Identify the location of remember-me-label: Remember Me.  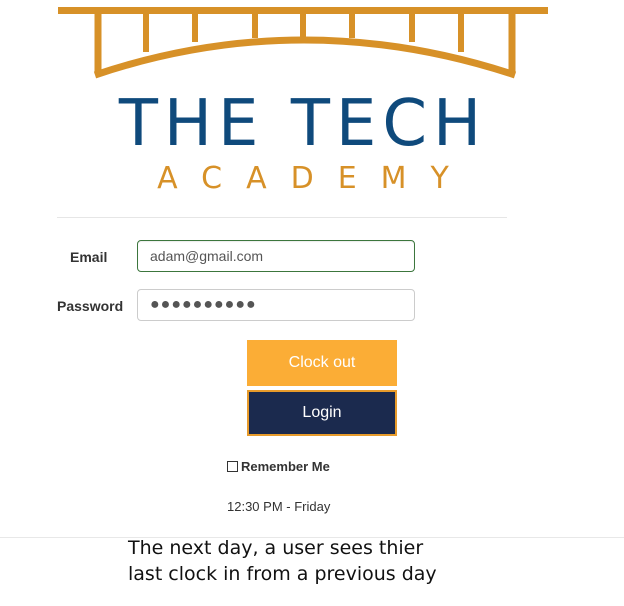
(285, 466).